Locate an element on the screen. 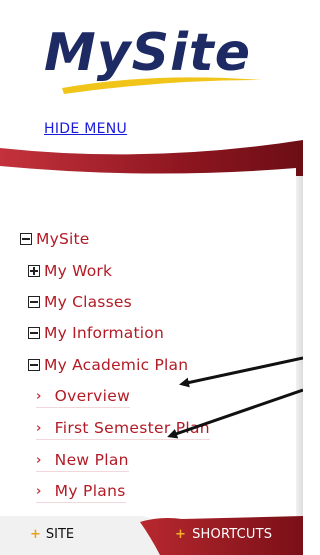  sub-item-label: First Semester Plan is located at coordinates (132, 428).